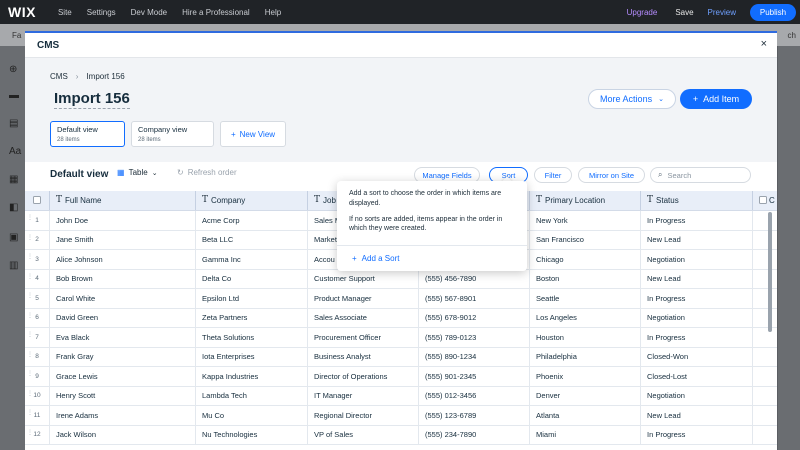 This screenshot has width=800, height=450. What do you see at coordinates (37, 200) in the screenshot?
I see `select-all-checkbox` at bounding box center [37, 200].